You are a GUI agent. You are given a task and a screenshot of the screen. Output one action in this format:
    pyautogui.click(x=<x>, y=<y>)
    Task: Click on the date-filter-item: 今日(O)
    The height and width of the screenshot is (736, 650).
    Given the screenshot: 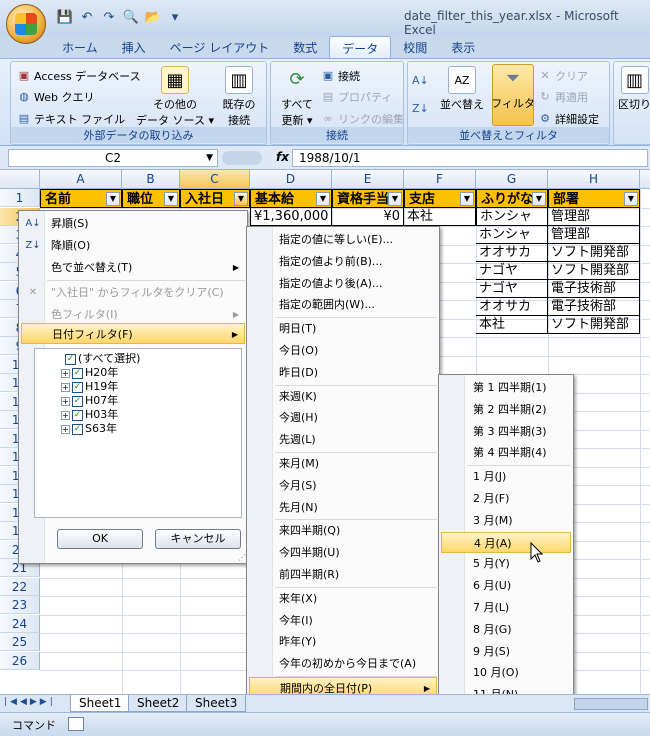 What is the action you would take?
    pyautogui.click(x=343, y=350)
    